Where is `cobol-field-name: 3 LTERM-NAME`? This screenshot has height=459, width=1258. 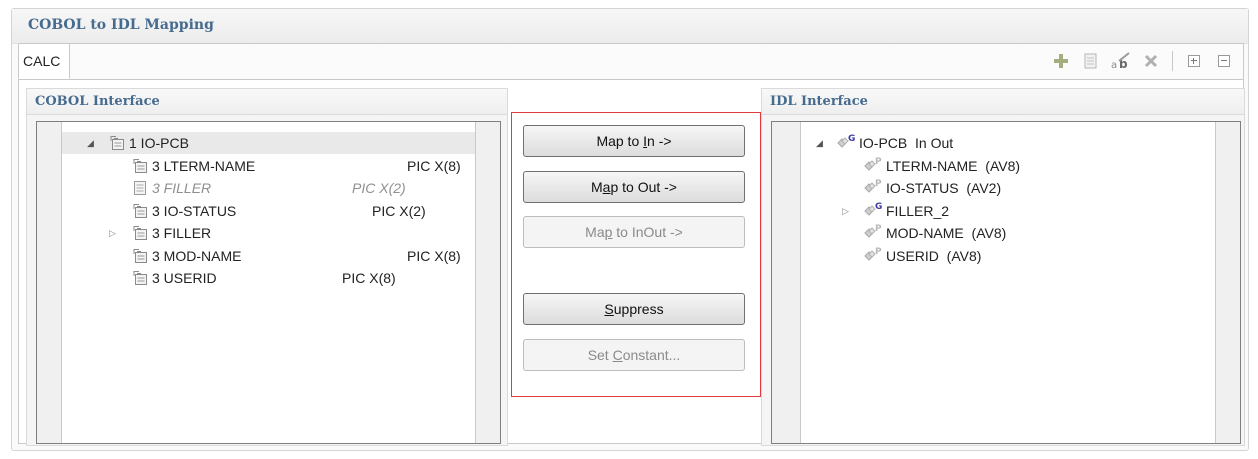 cobol-field-name: 3 LTERM-NAME is located at coordinates (204, 165).